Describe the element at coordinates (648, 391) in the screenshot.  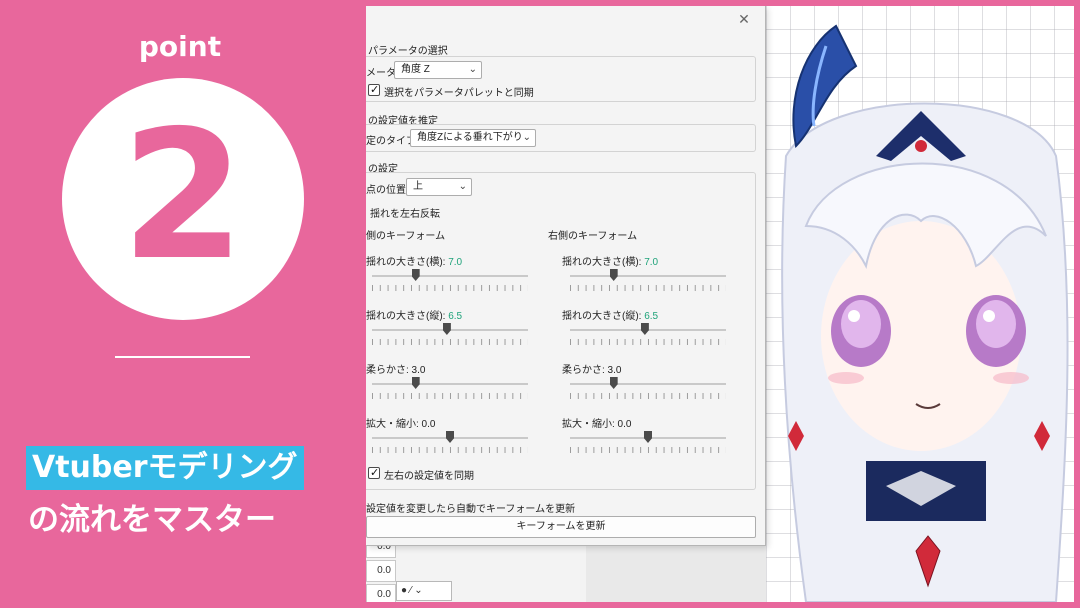
I see `right-soft-slider` at that location.